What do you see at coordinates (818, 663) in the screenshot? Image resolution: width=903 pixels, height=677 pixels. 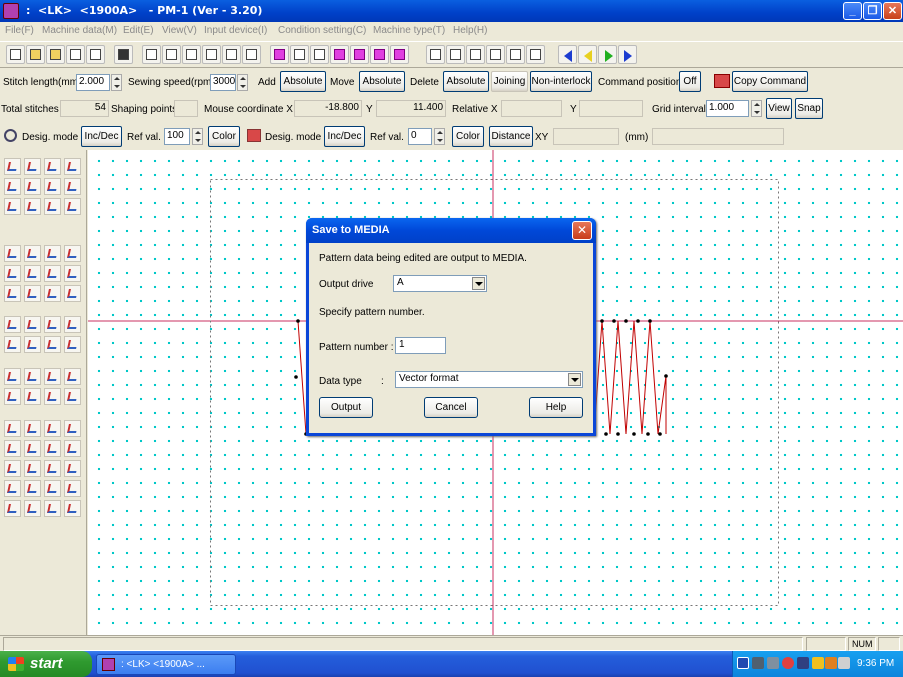 I see `tray-messenger-icon` at bounding box center [818, 663].